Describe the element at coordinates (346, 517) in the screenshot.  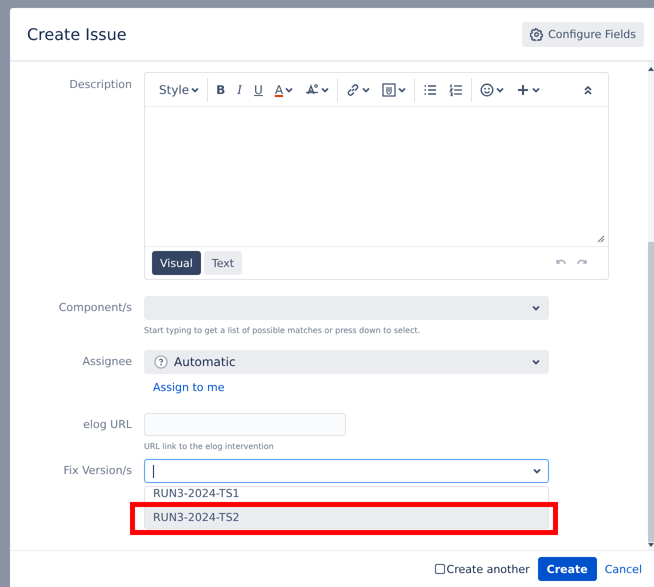
I see `dropdown-option: RUN3-2024-TS2` at that location.